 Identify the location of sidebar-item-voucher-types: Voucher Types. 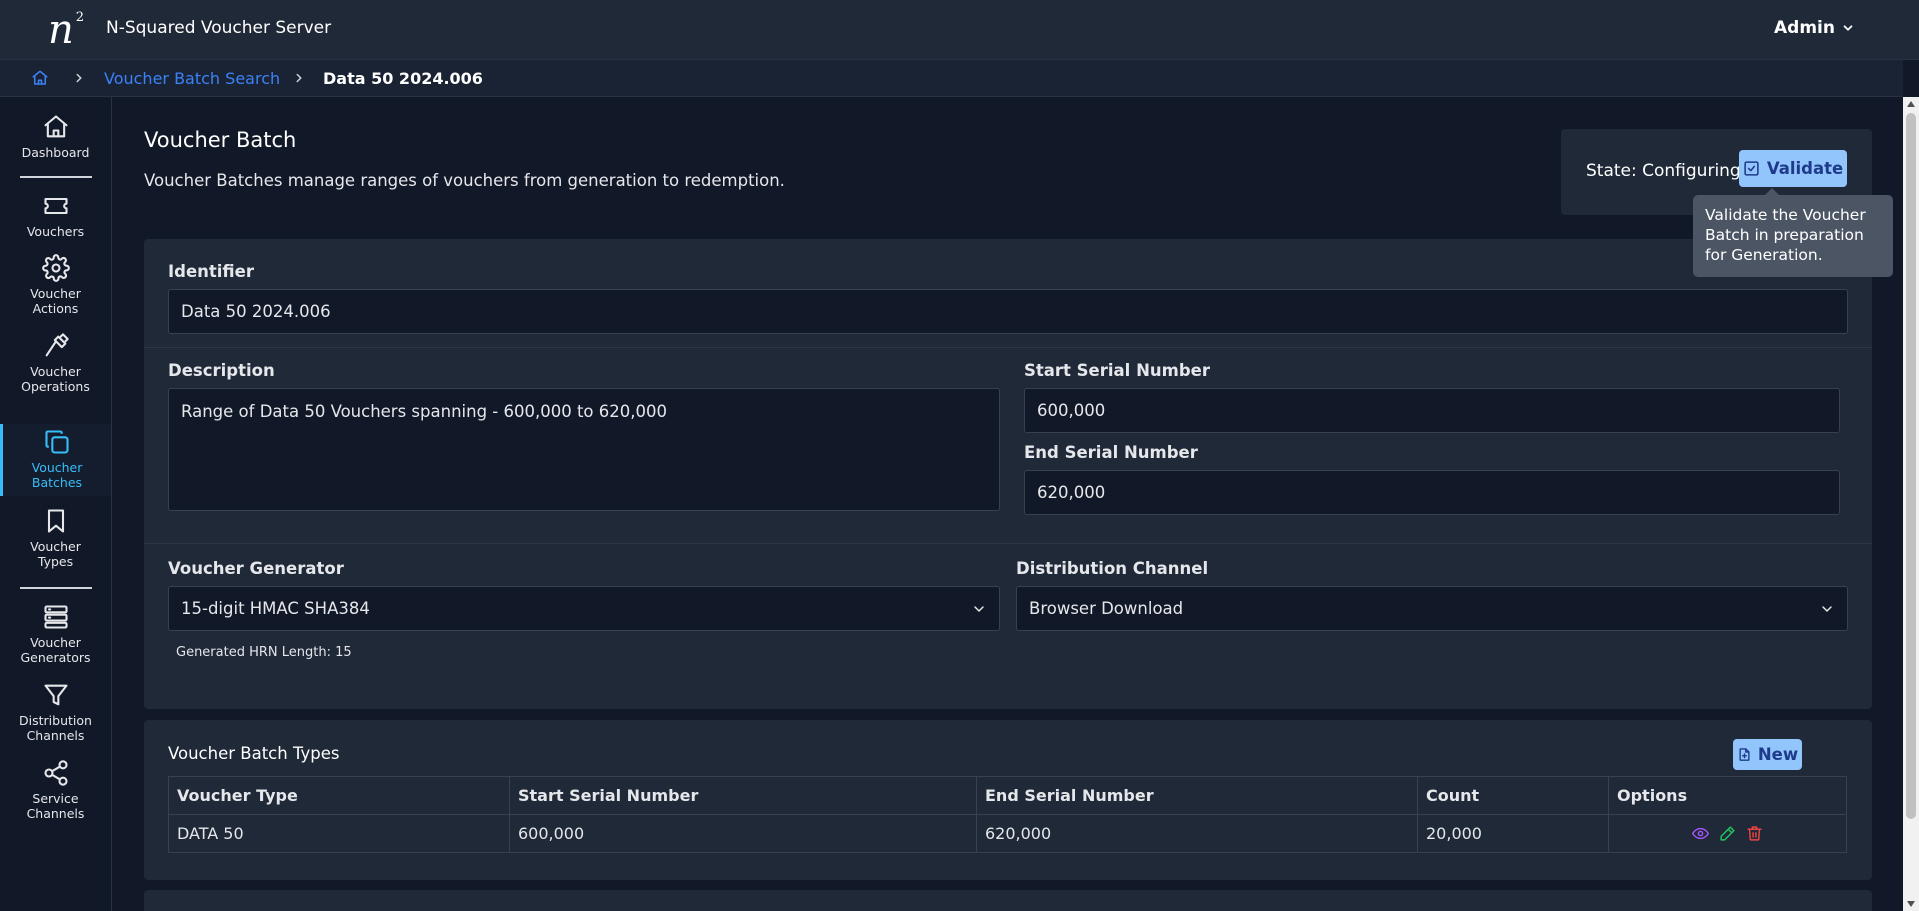
(55, 538).